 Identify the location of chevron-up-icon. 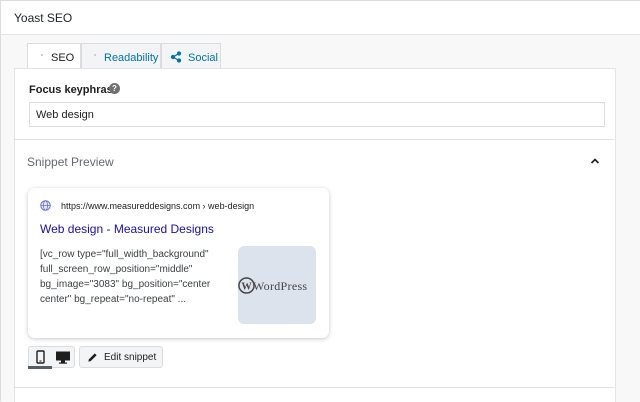
(595, 161).